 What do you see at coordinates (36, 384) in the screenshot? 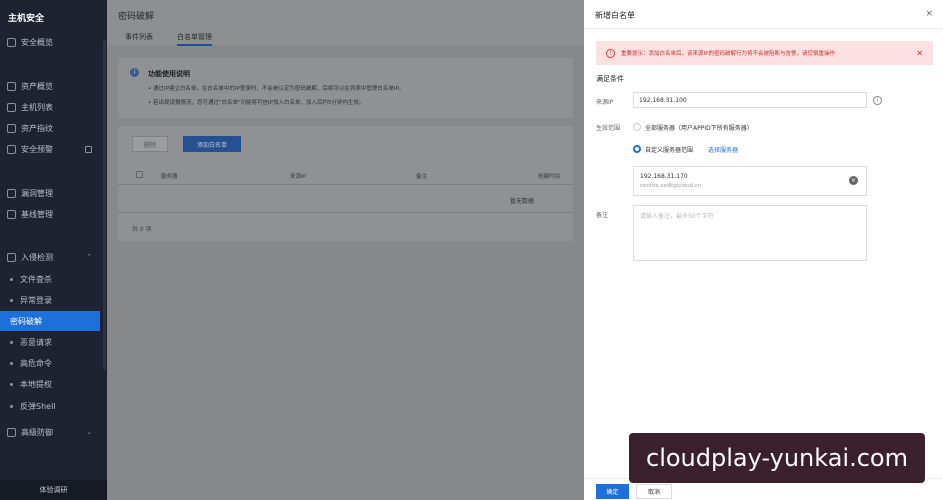
I see `sidebar-subitem-label: 本地提权` at bounding box center [36, 384].